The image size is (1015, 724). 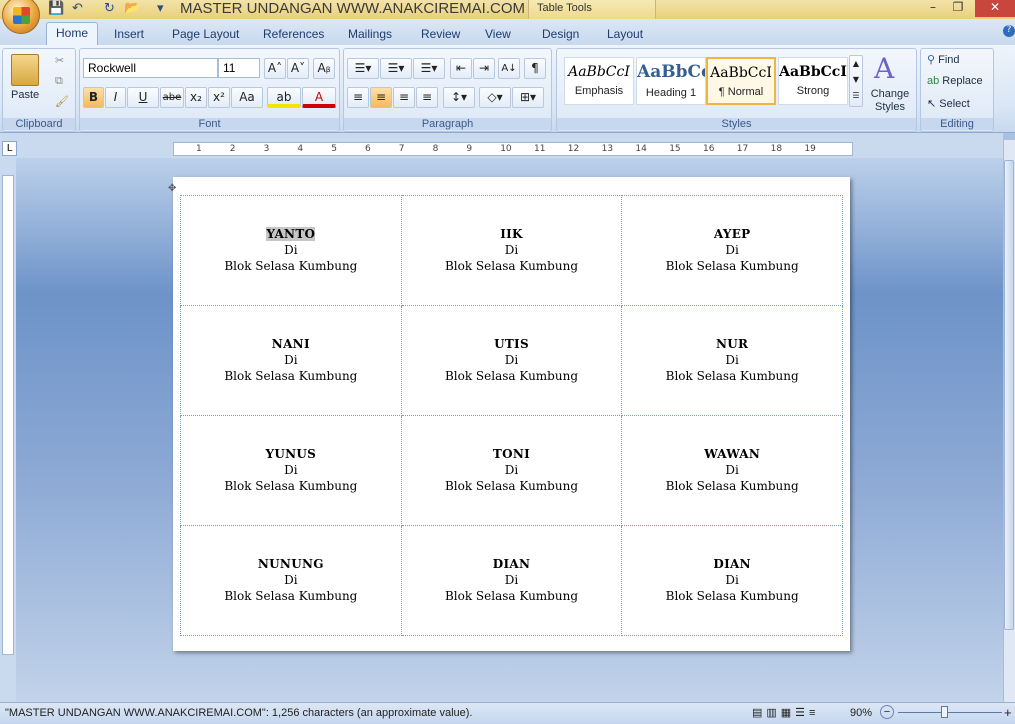 I want to click on numbering-button: ☰▾, so click(x=396, y=68).